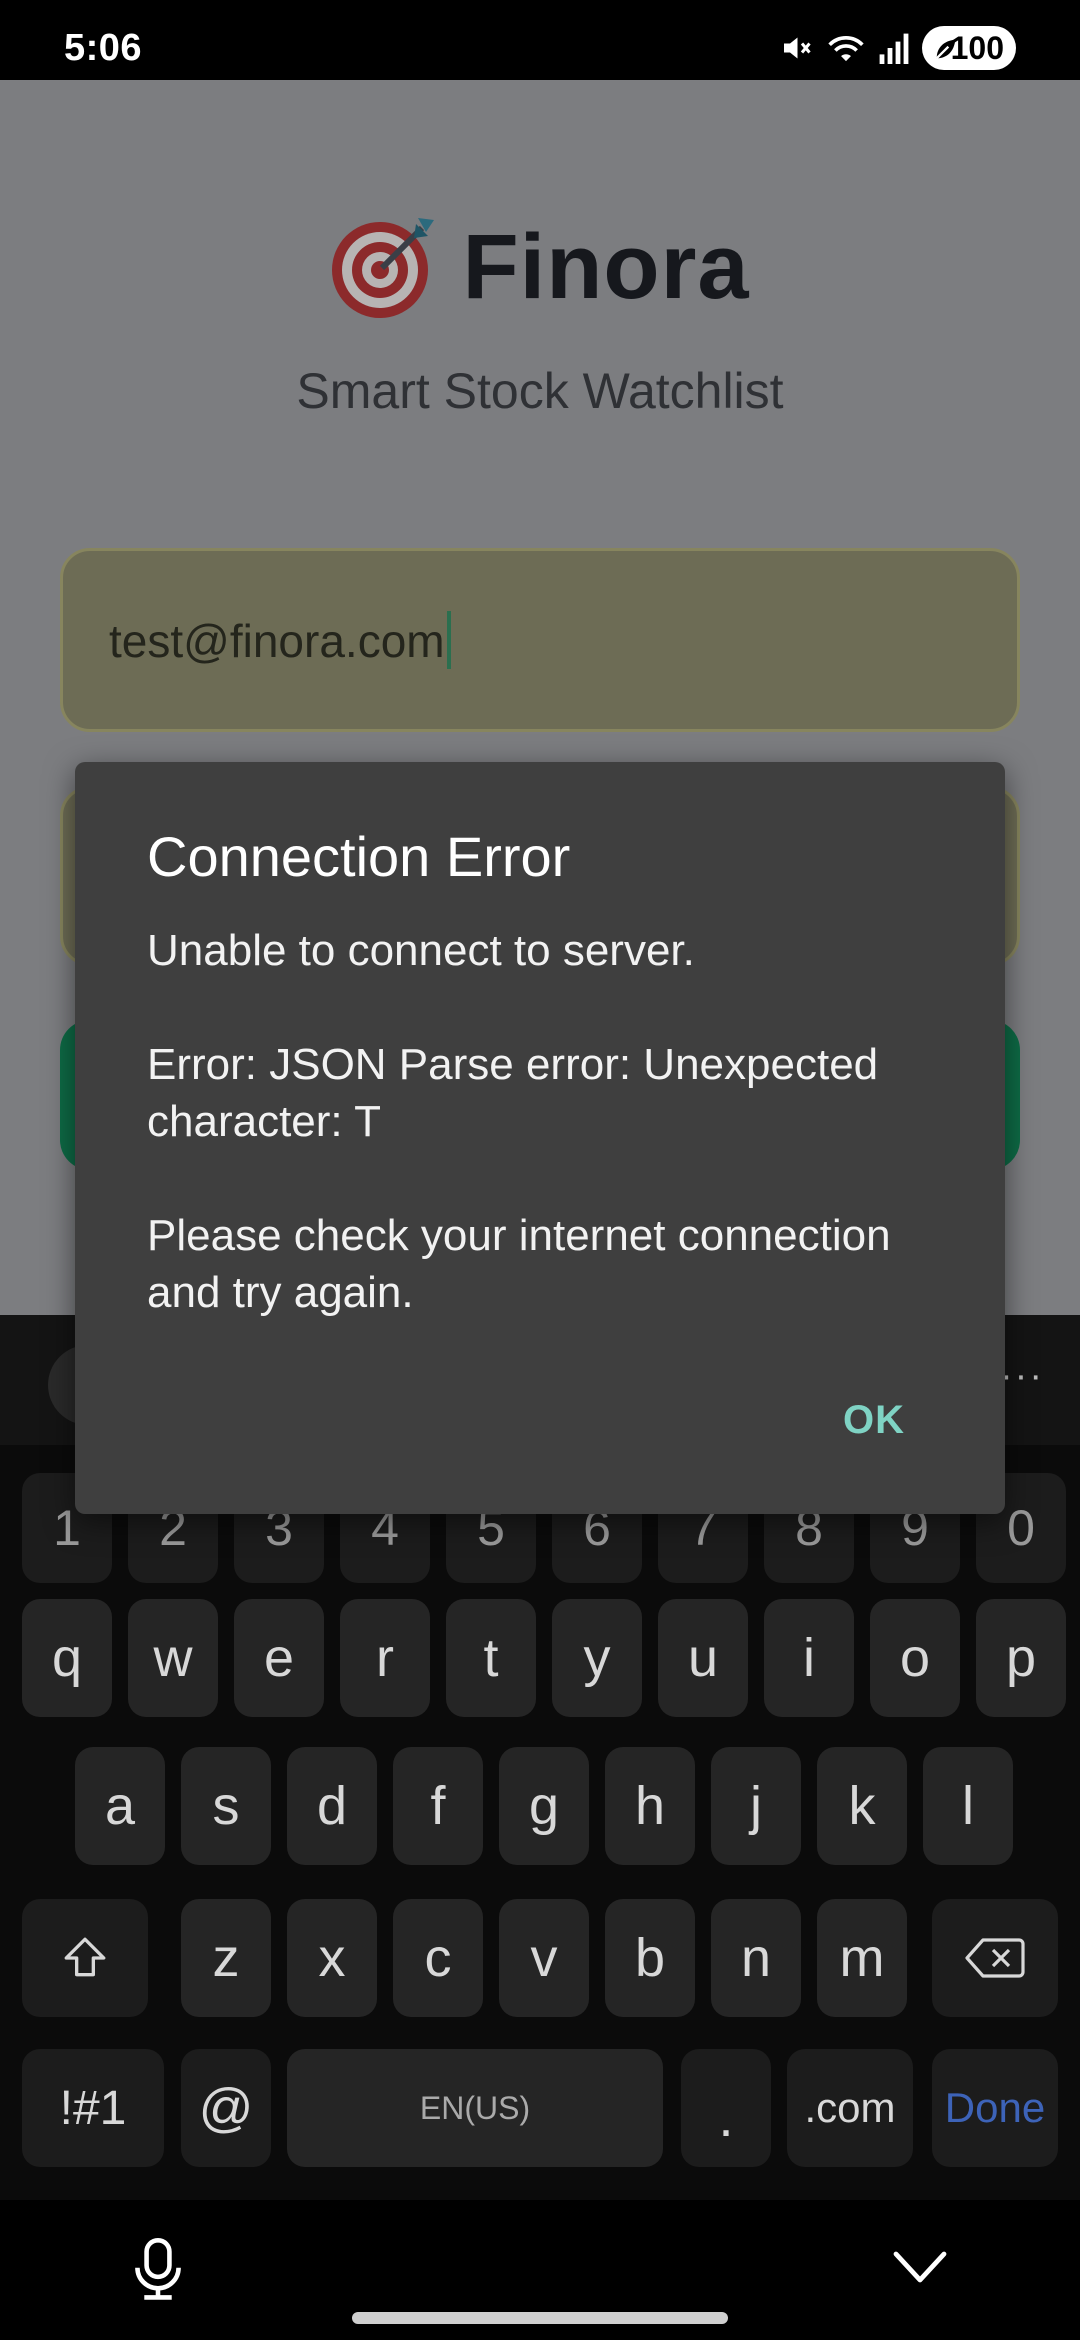 This screenshot has width=1080, height=2340. Describe the element at coordinates (544, 1806) in the screenshot. I see `key-g: g` at that location.